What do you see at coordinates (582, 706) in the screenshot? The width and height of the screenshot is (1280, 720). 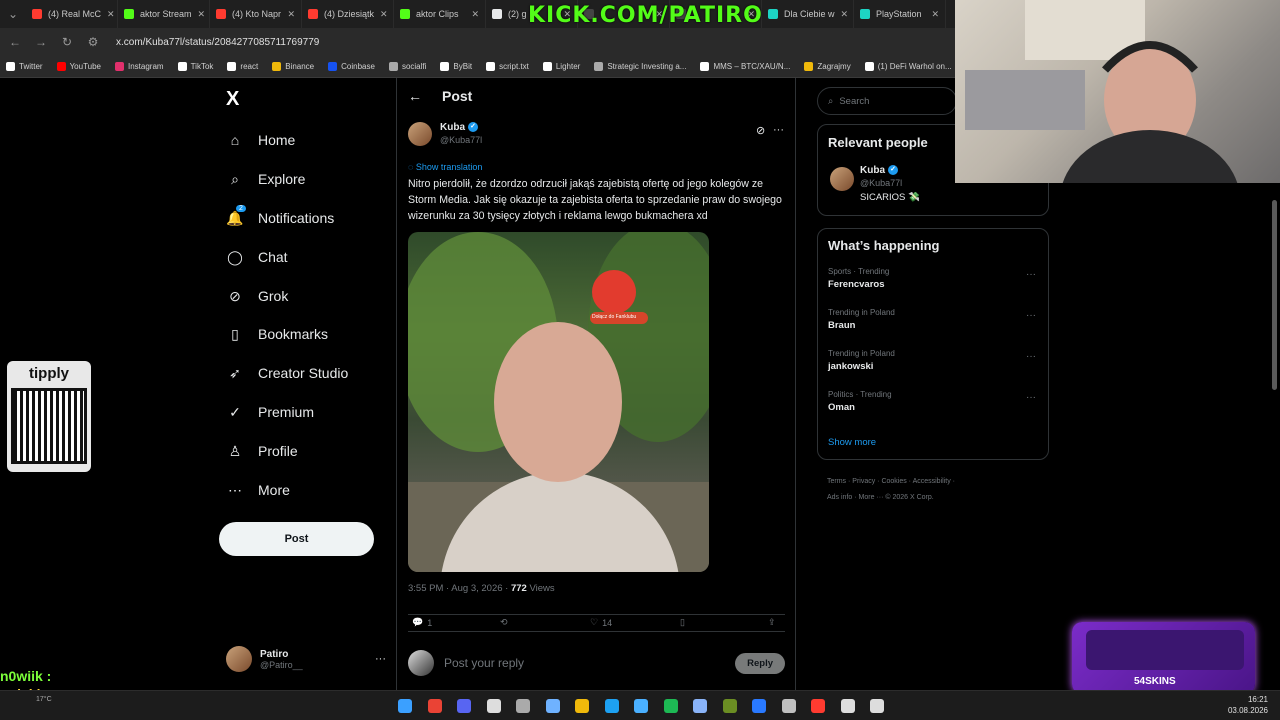 I see `folder-icon` at bounding box center [582, 706].